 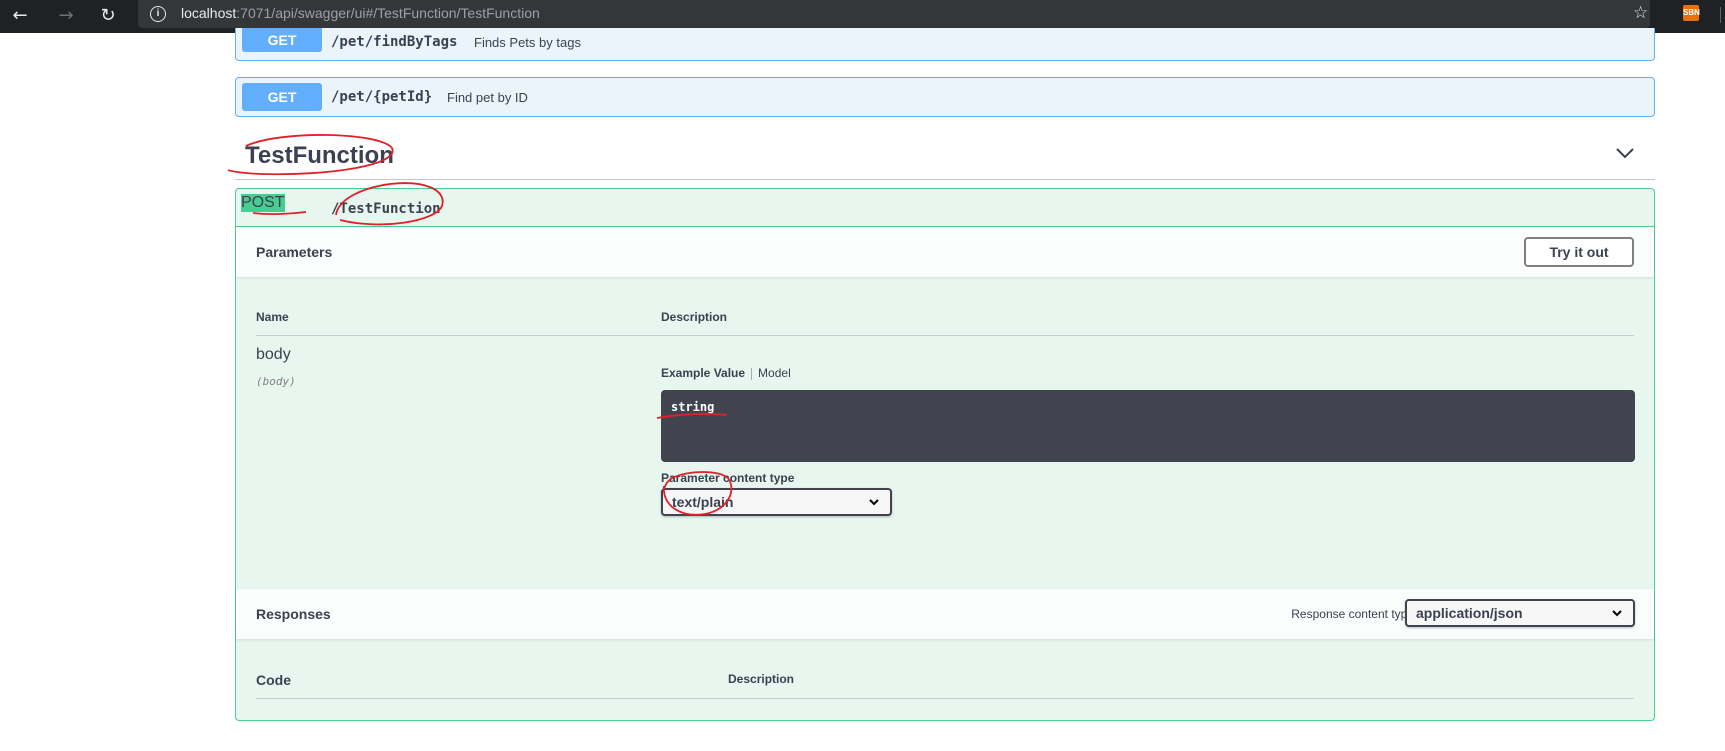 I want to click on url-host: localhost, so click(x=209, y=13).